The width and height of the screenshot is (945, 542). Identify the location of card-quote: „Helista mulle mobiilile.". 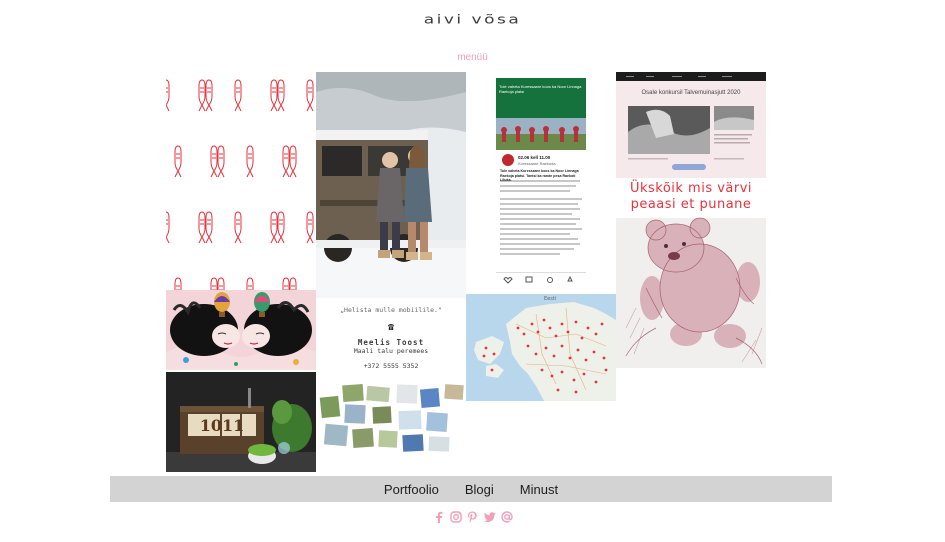
(391, 310).